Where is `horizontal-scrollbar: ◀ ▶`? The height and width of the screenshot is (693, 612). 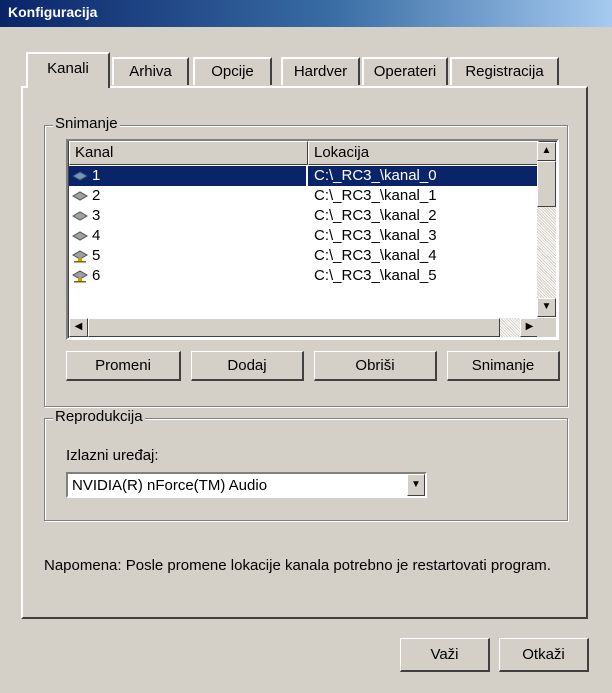
horizontal-scrollbar: ◀ ▶ is located at coordinates (304, 327).